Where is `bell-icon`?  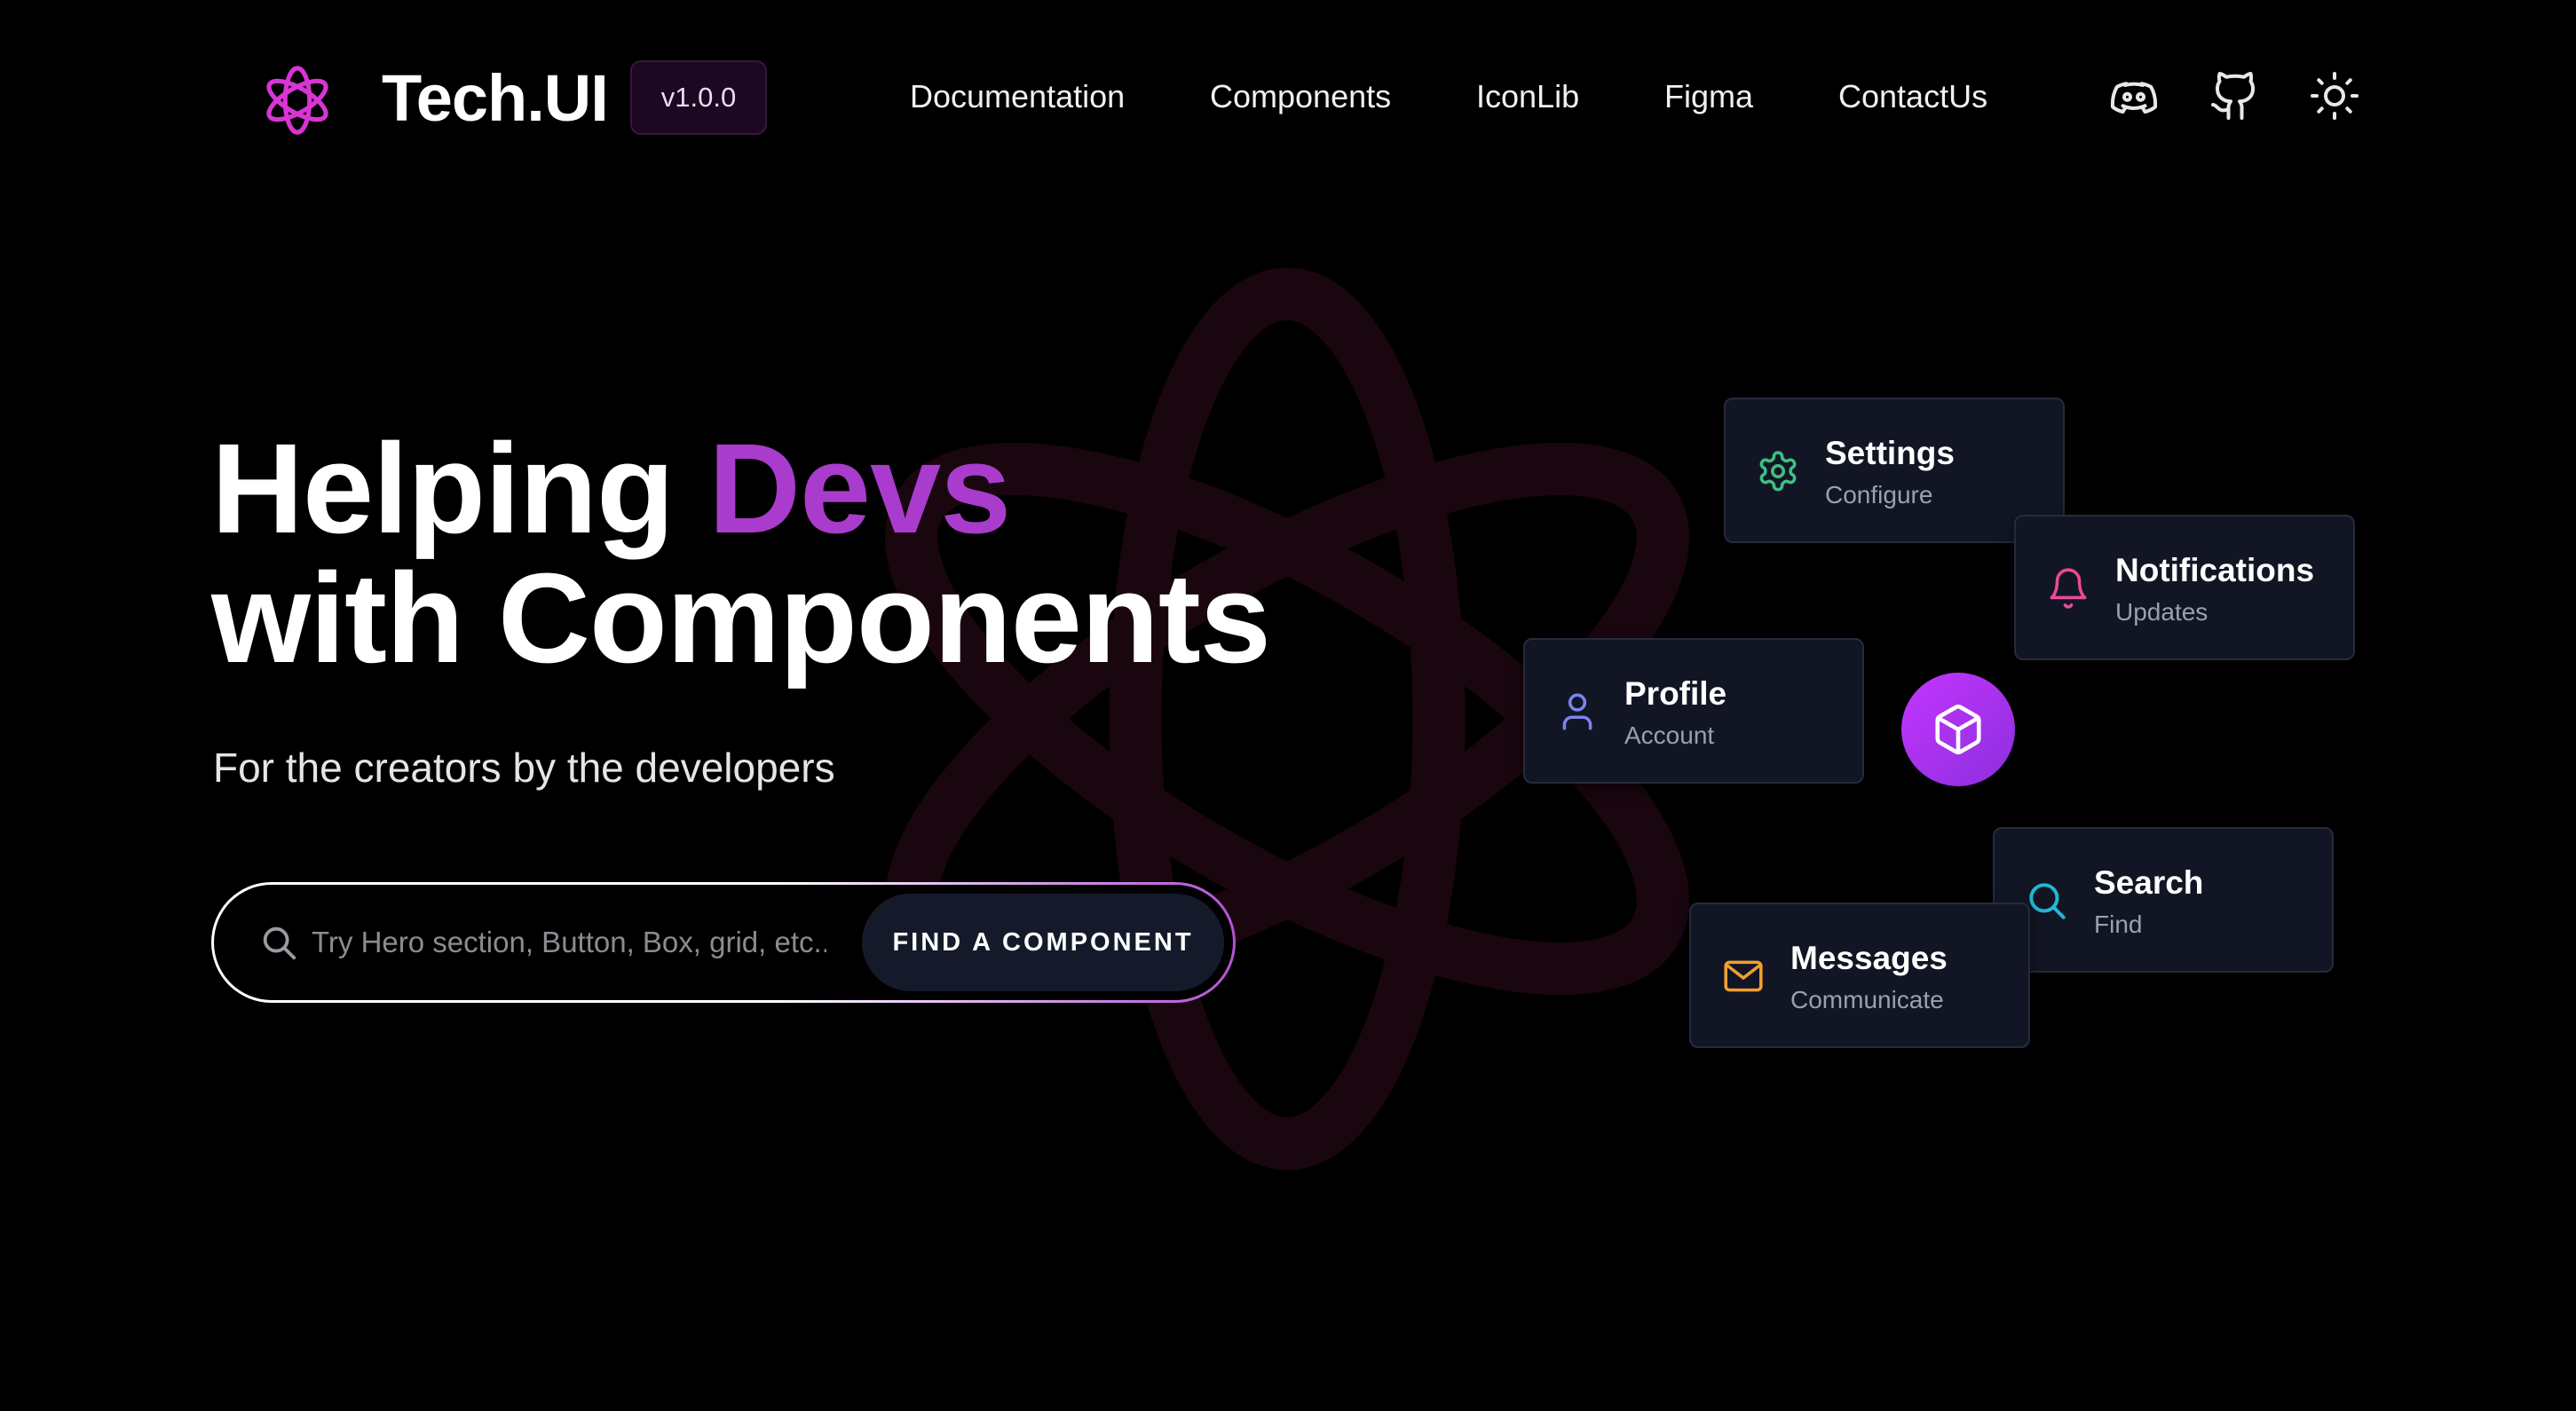 bell-icon is located at coordinates (2068, 588).